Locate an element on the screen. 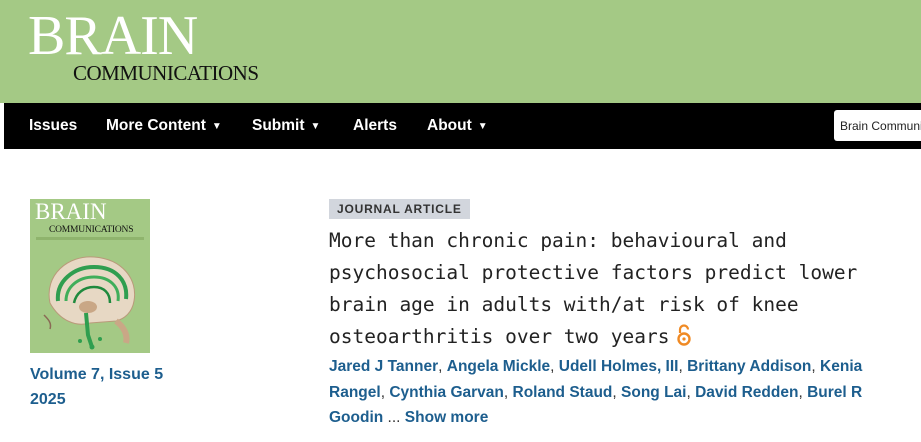 This screenshot has width=921, height=442. journal-logo-subtitle: COMMUNICATIONS is located at coordinates (166, 73).